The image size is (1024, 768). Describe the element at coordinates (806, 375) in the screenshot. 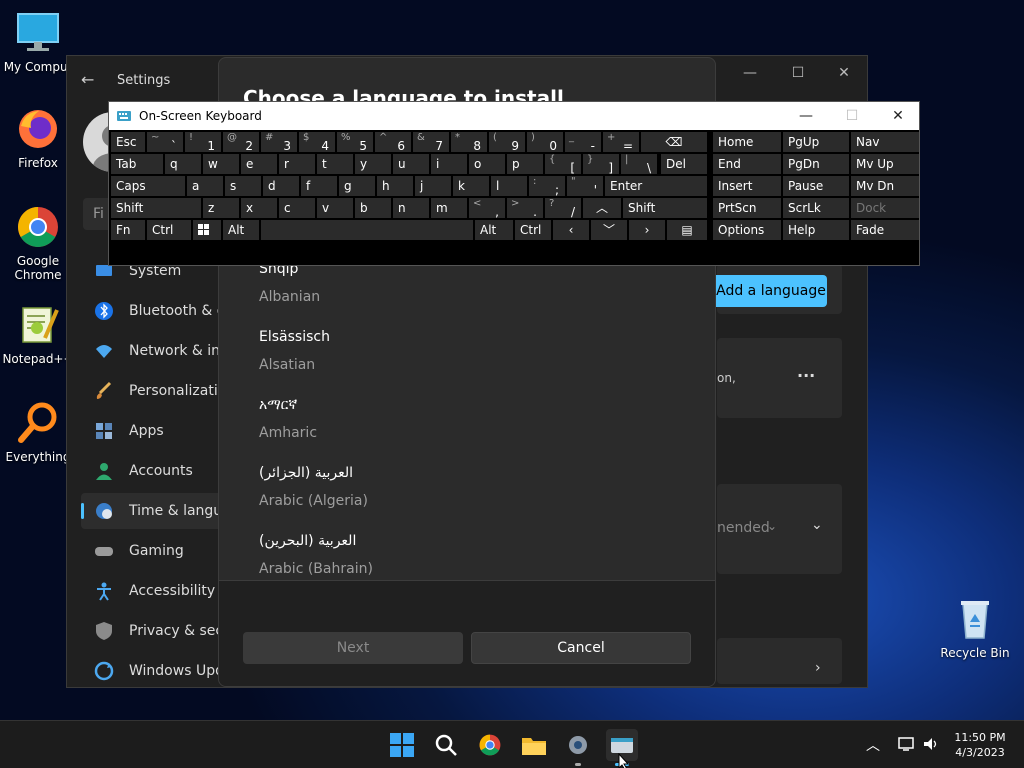

I see `more-options-icon: ···` at that location.